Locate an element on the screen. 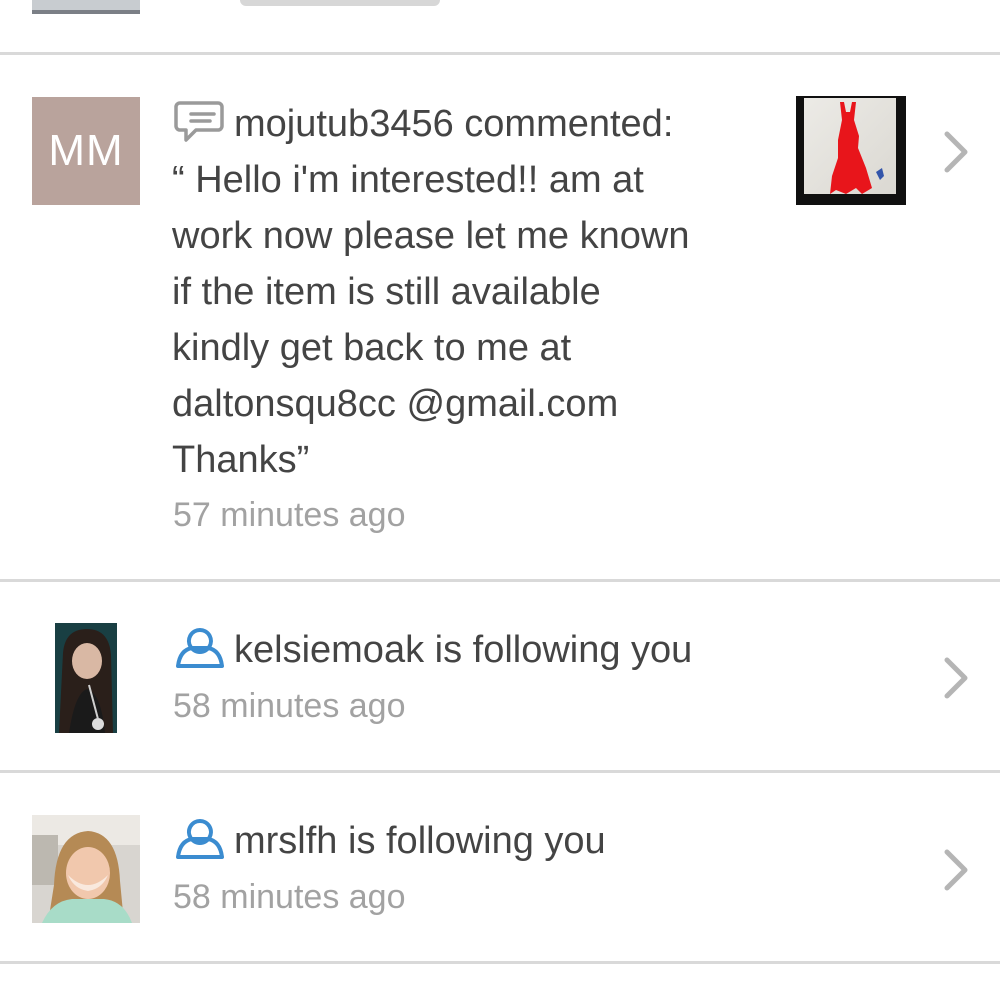 Image resolution: width=1000 pixels, height=1000 pixels. comment-line: kindly get back to me at is located at coordinates (372, 348).